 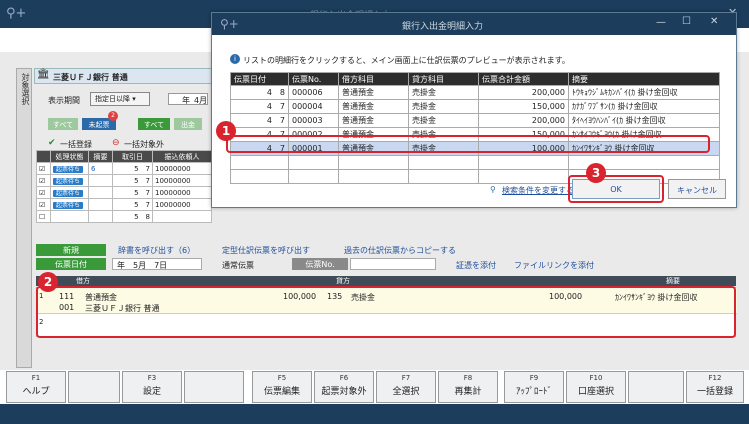 I want to click on fkey-name: 全選択, so click(x=406, y=392).